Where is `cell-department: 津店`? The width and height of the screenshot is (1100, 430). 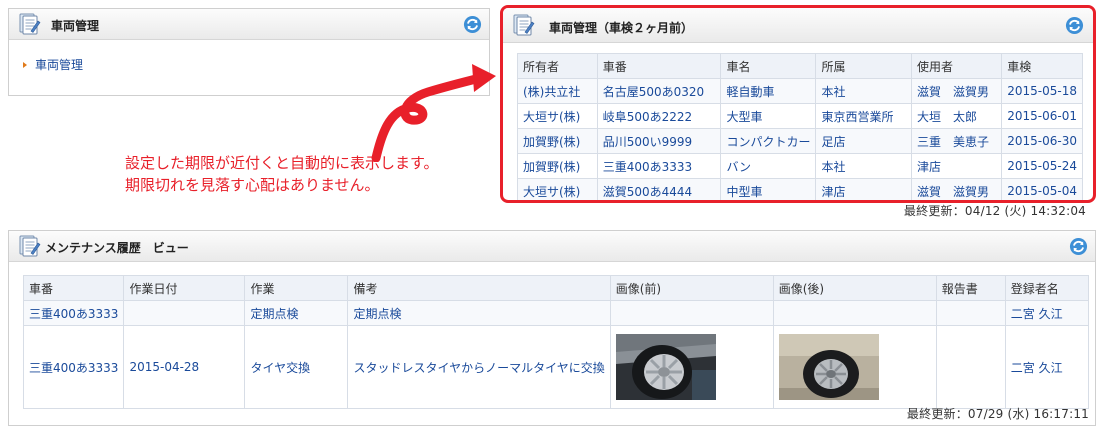
cell-department: 津店 is located at coordinates (864, 189).